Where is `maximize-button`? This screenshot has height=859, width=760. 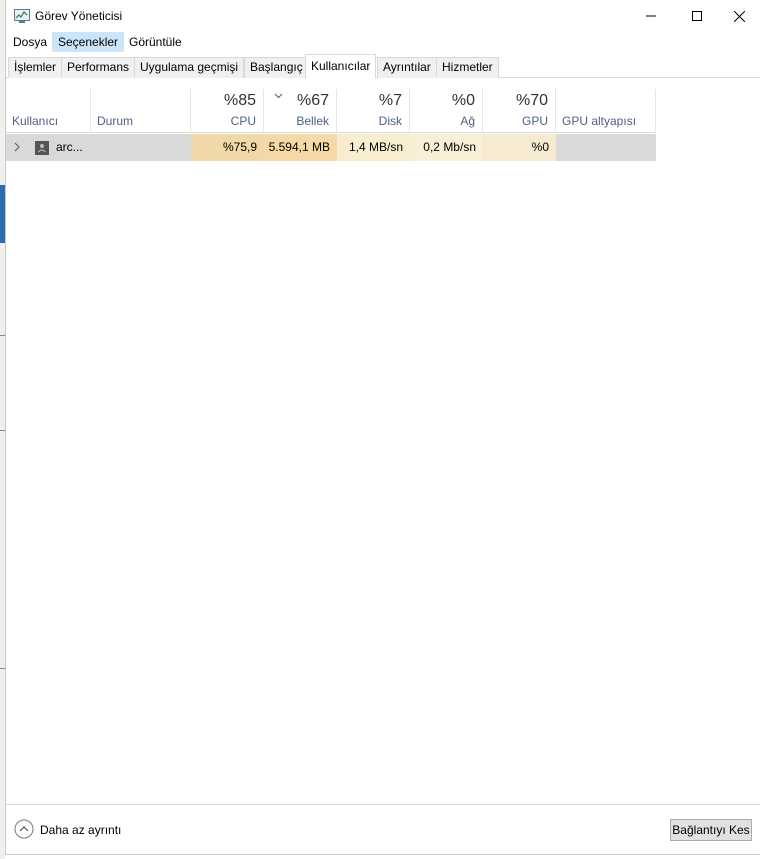
maximize-button is located at coordinates (697, 16).